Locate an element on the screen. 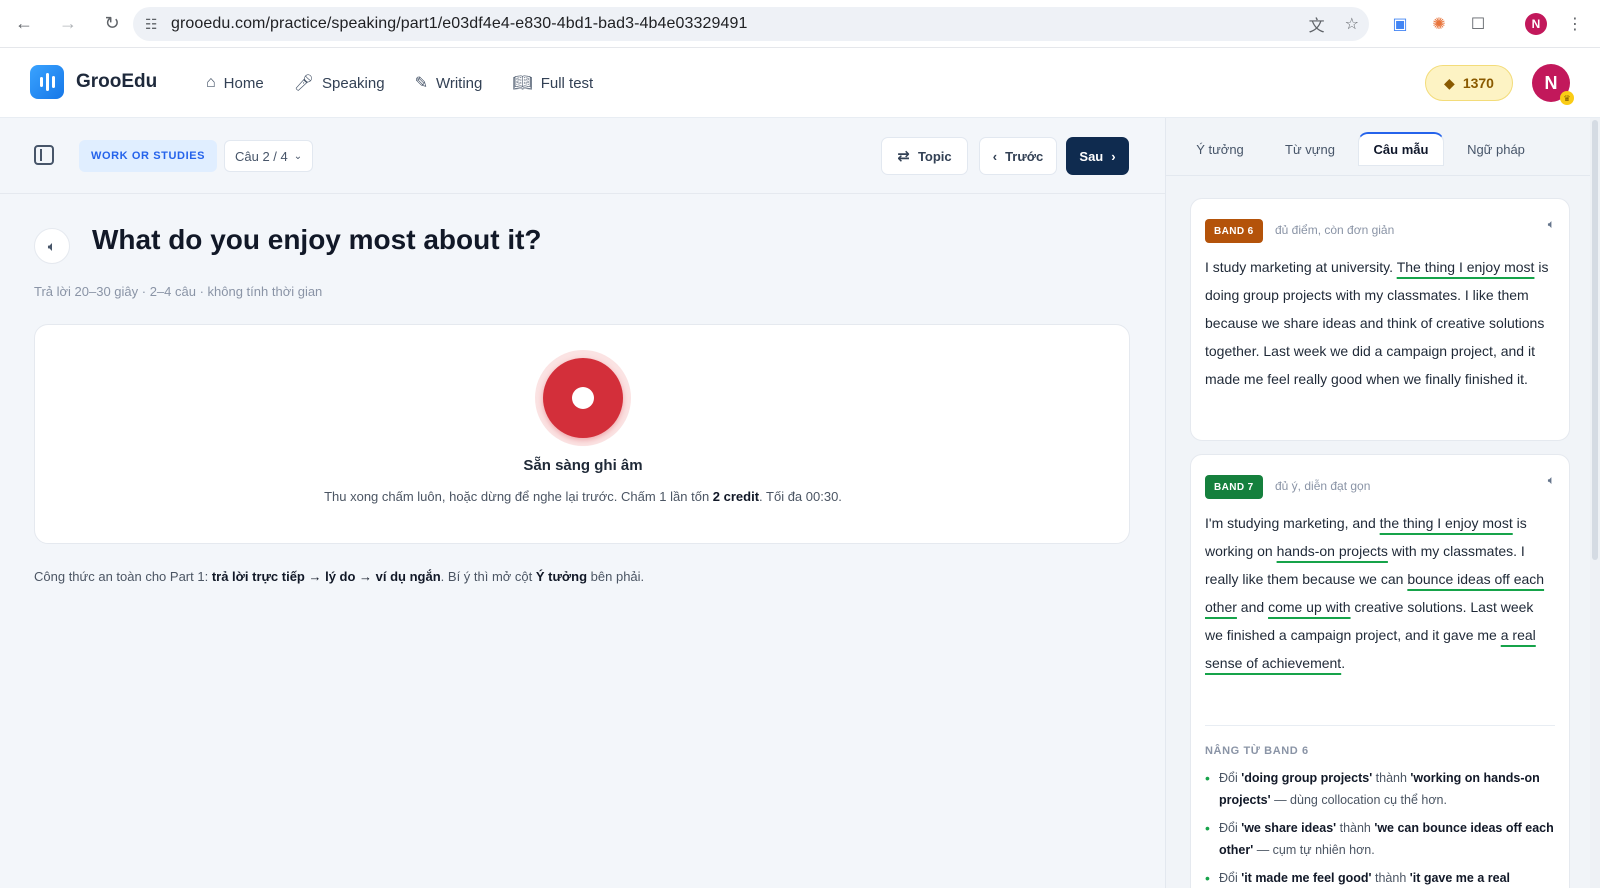 Image resolution: width=1600 pixels, height=888 pixels. upgrade-2-mid: thành is located at coordinates (1355, 828).